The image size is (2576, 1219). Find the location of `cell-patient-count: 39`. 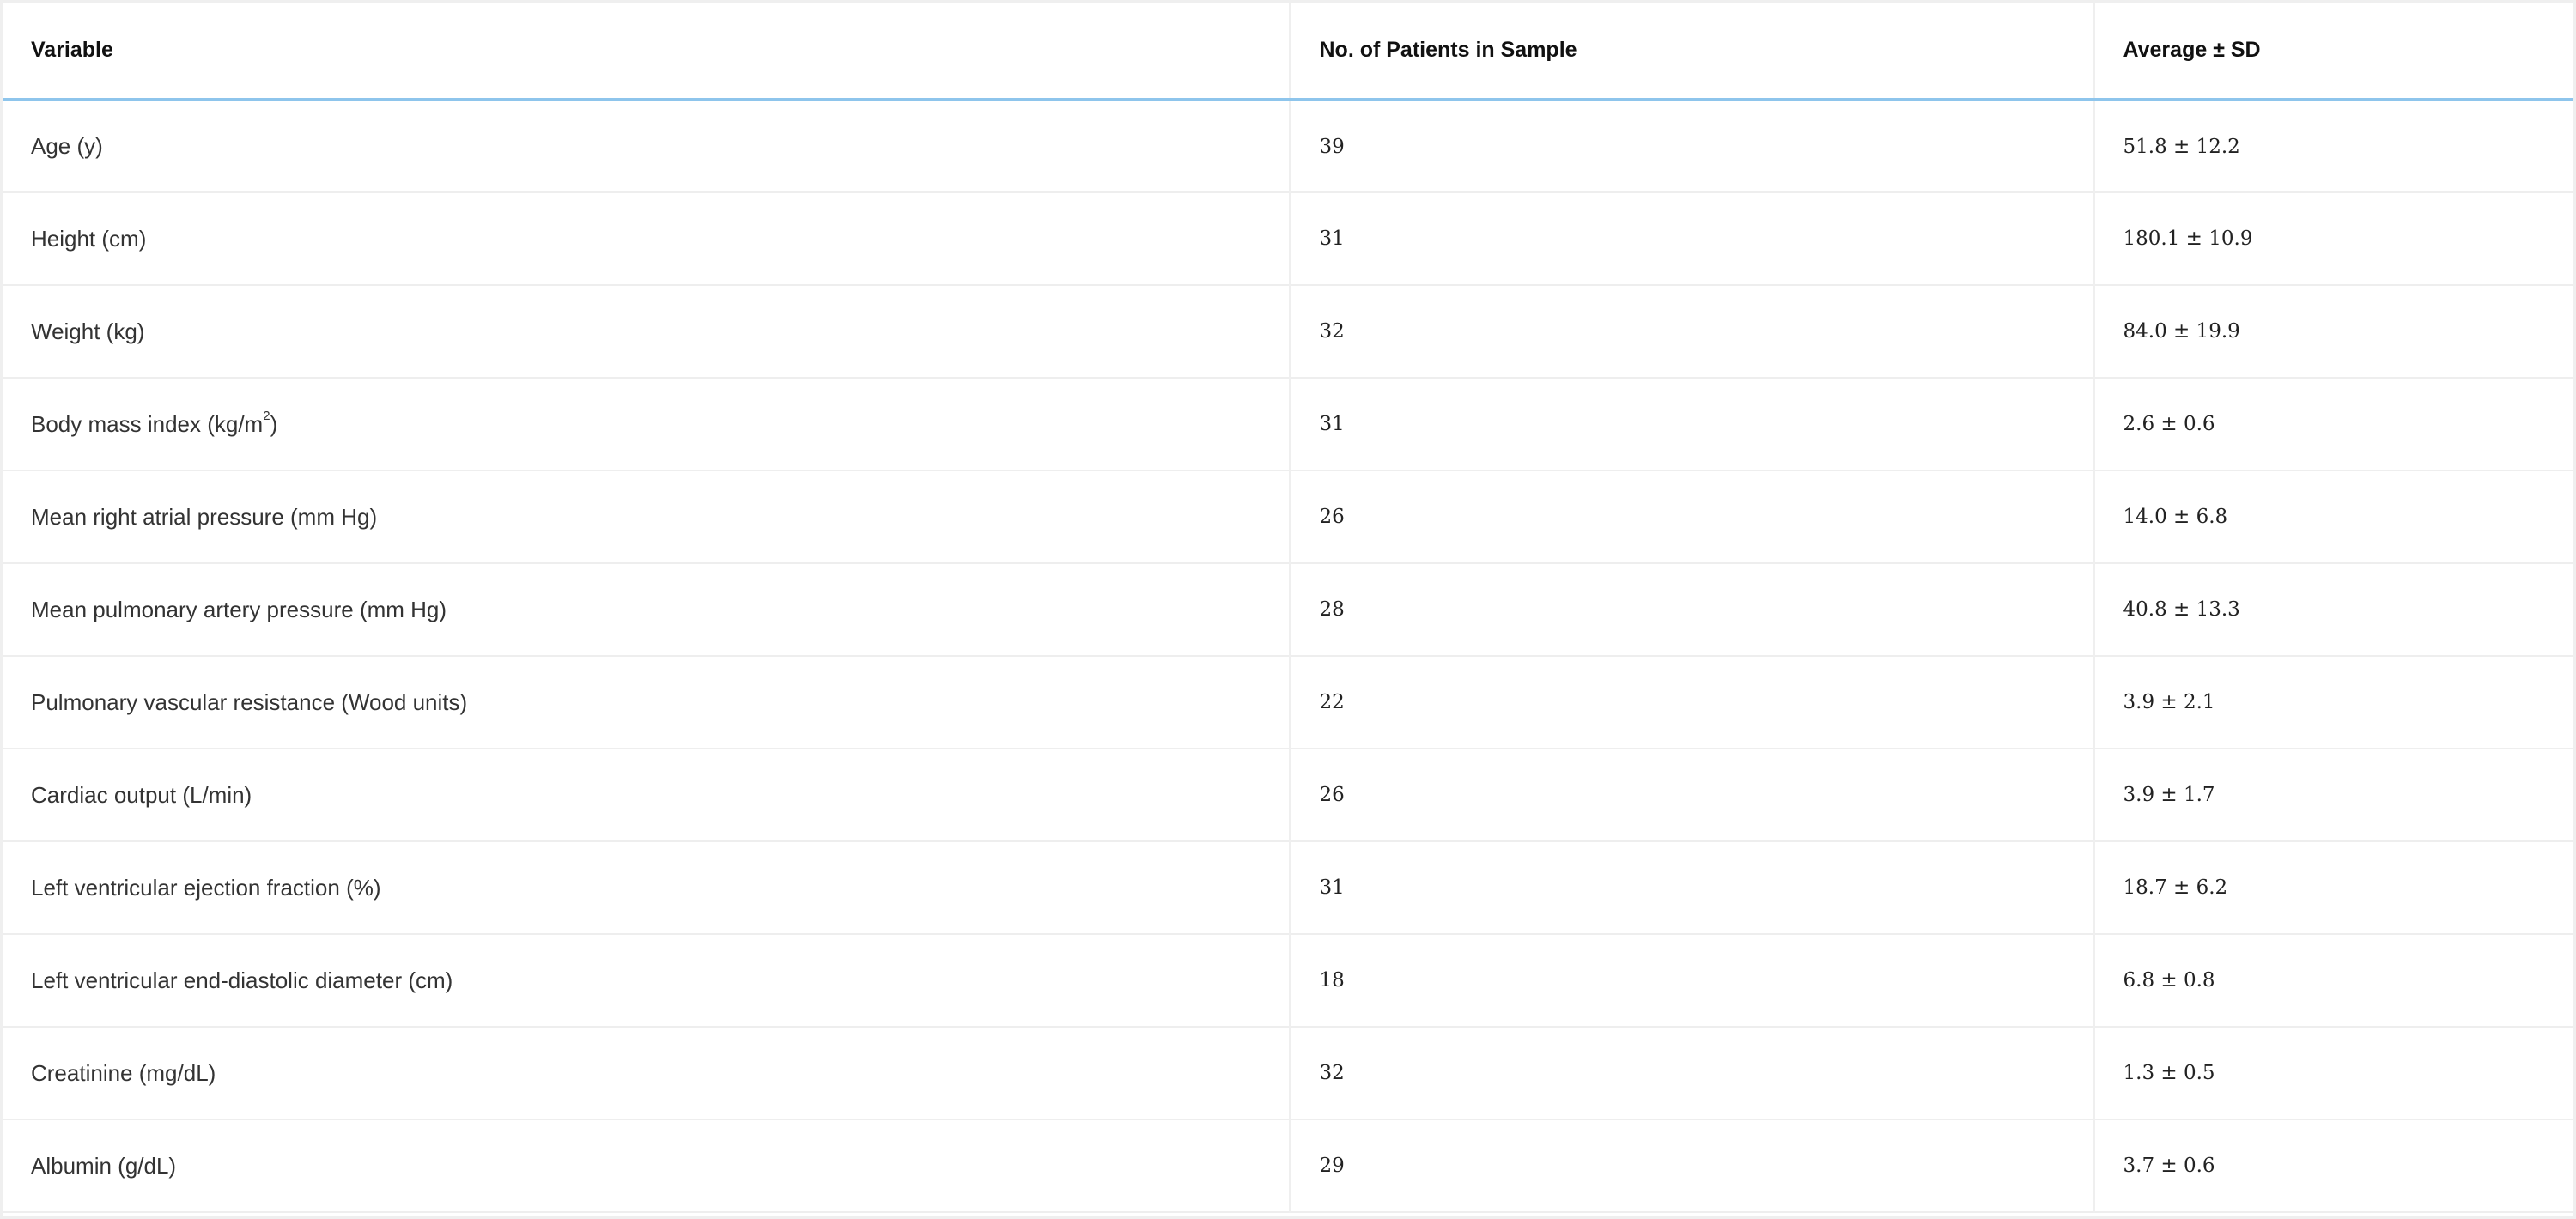

cell-patient-count: 39 is located at coordinates (1690, 146).